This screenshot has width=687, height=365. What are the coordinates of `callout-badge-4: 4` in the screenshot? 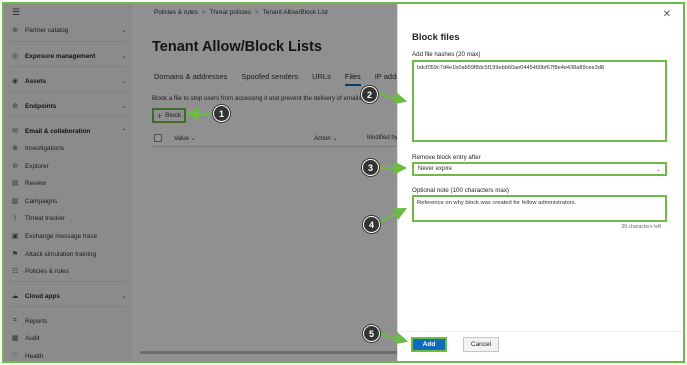 It's located at (371, 224).